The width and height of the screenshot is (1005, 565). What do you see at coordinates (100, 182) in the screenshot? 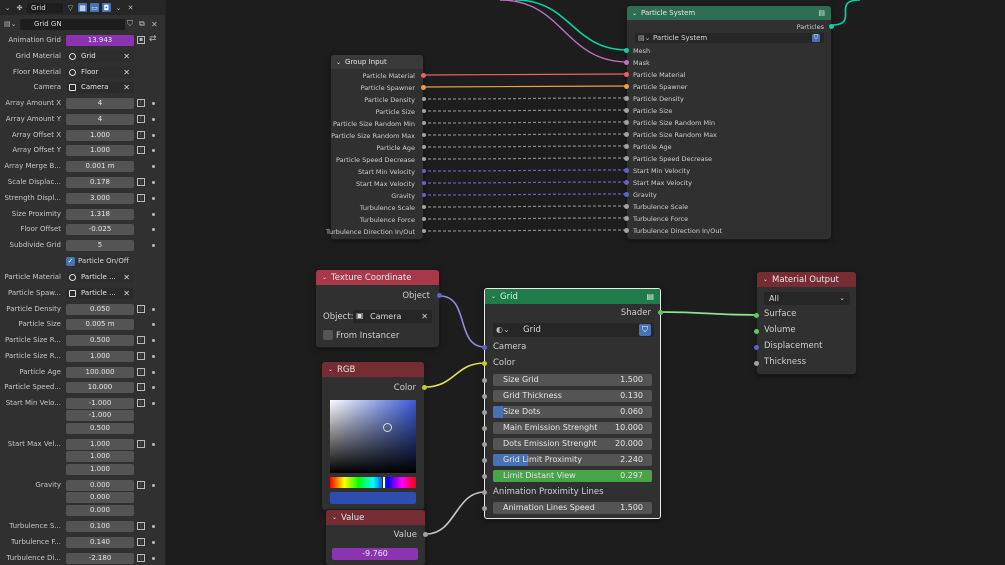
I see `property-field: 0.178` at bounding box center [100, 182].